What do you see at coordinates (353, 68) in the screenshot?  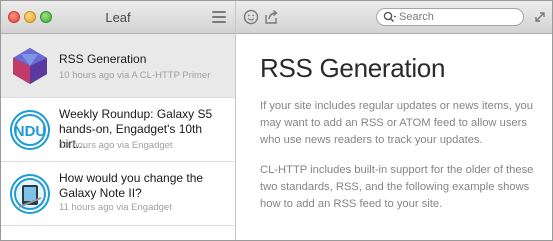 I see `article-title: RSS Generation` at bounding box center [353, 68].